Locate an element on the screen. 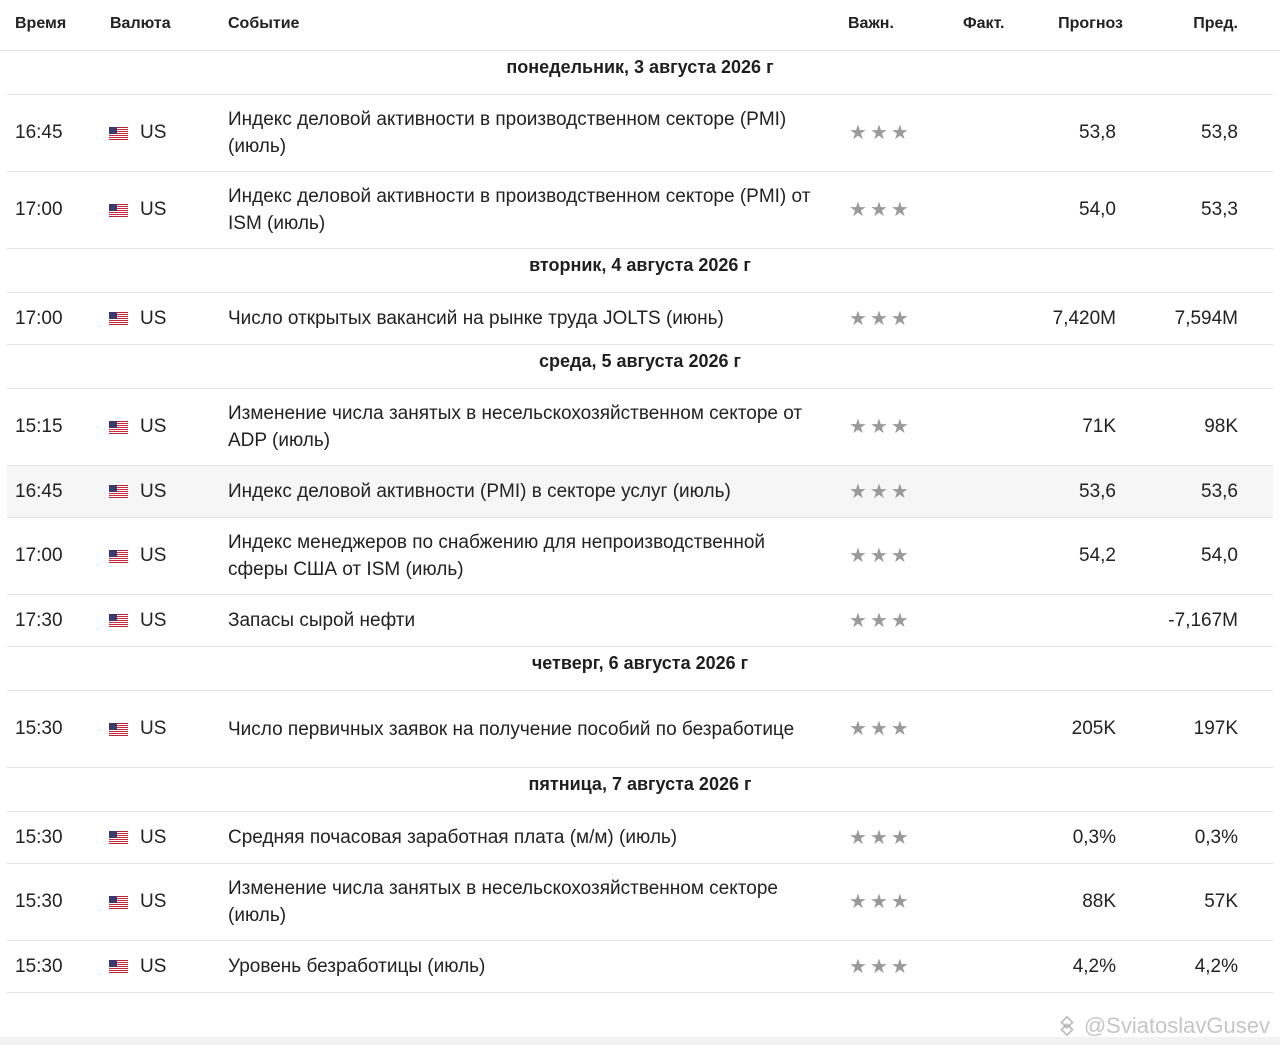 The height and width of the screenshot is (1045, 1280). previous-value: 57K is located at coordinates (1221, 901).